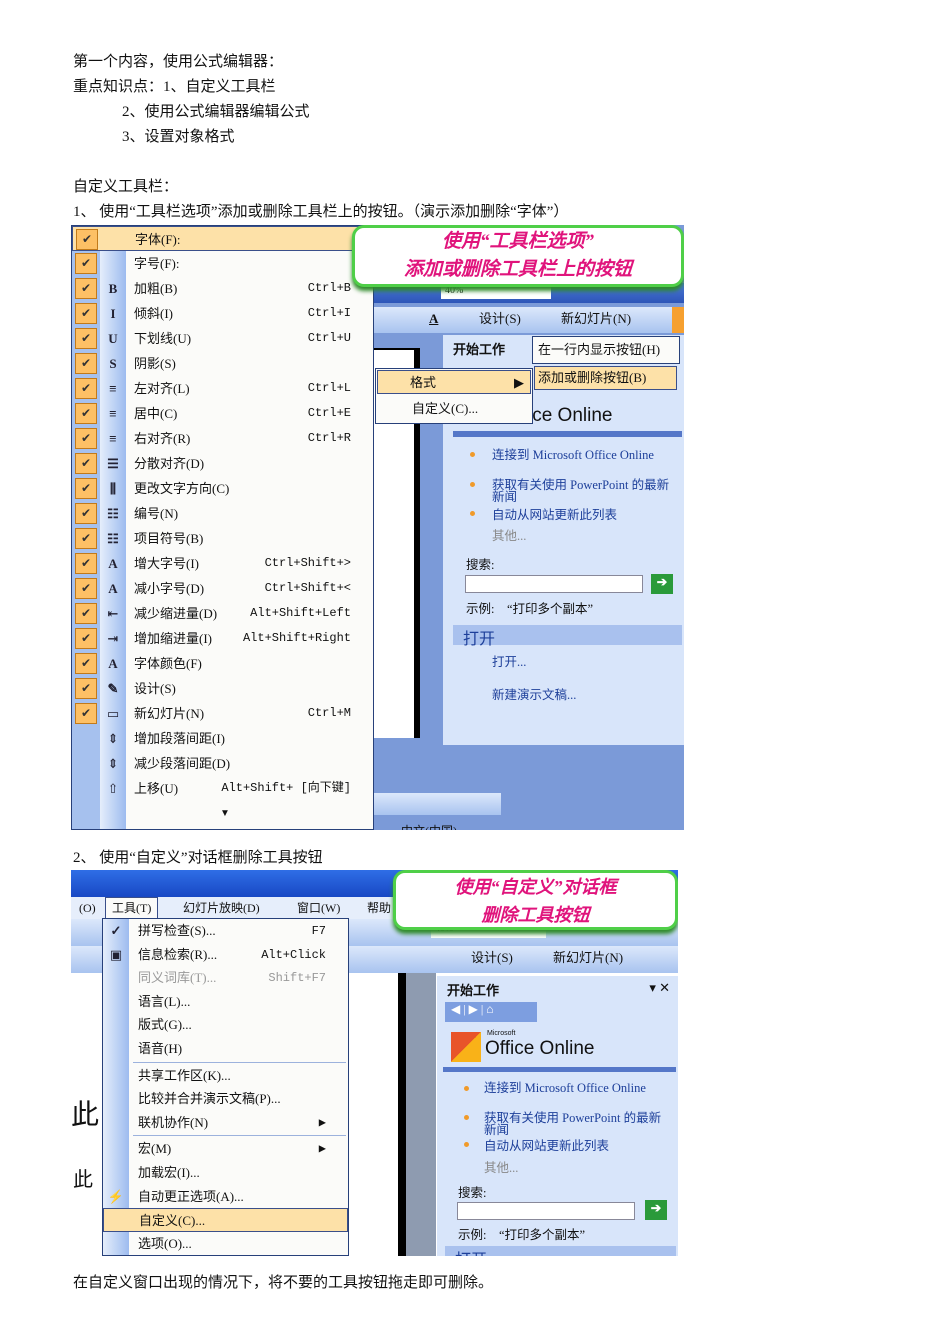  Describe the element at coordinates (113, 363) in the screenshot. I see `button-icon: S` at that location.